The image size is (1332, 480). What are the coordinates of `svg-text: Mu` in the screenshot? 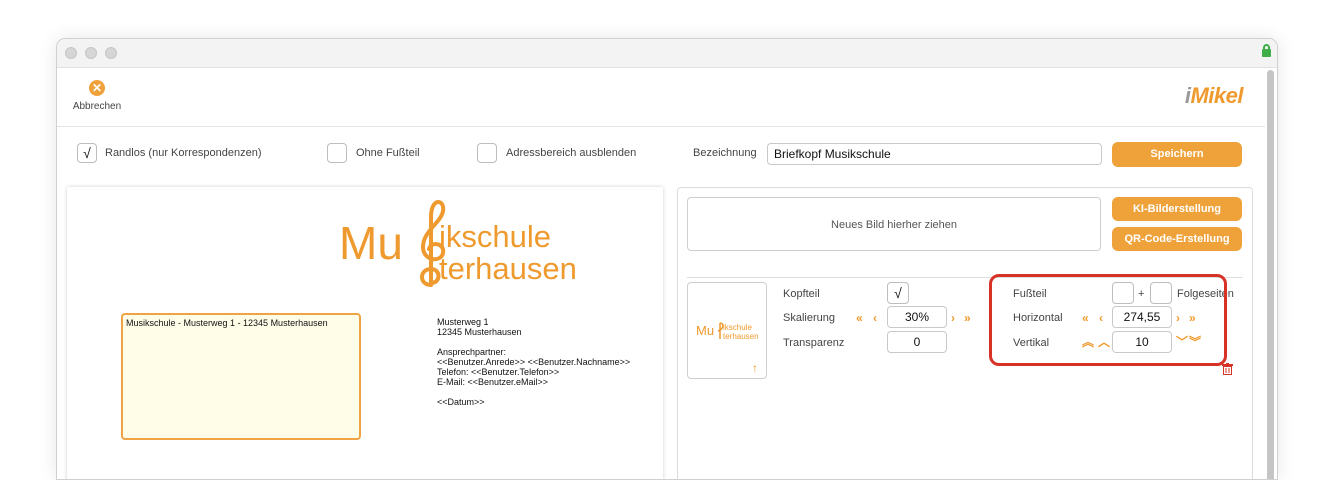 It's located at (705, 330).